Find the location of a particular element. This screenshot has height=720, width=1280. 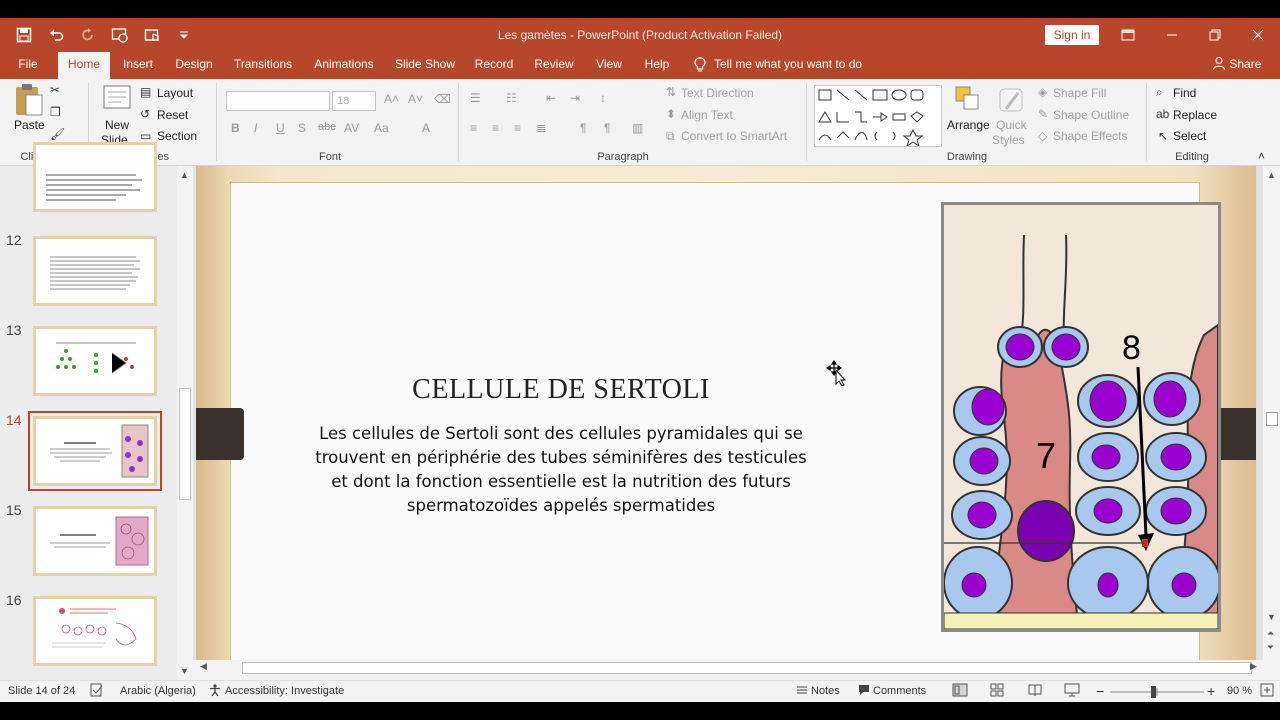

shape-outline-button: Shape Outline is located at coordinates (1091, 115).